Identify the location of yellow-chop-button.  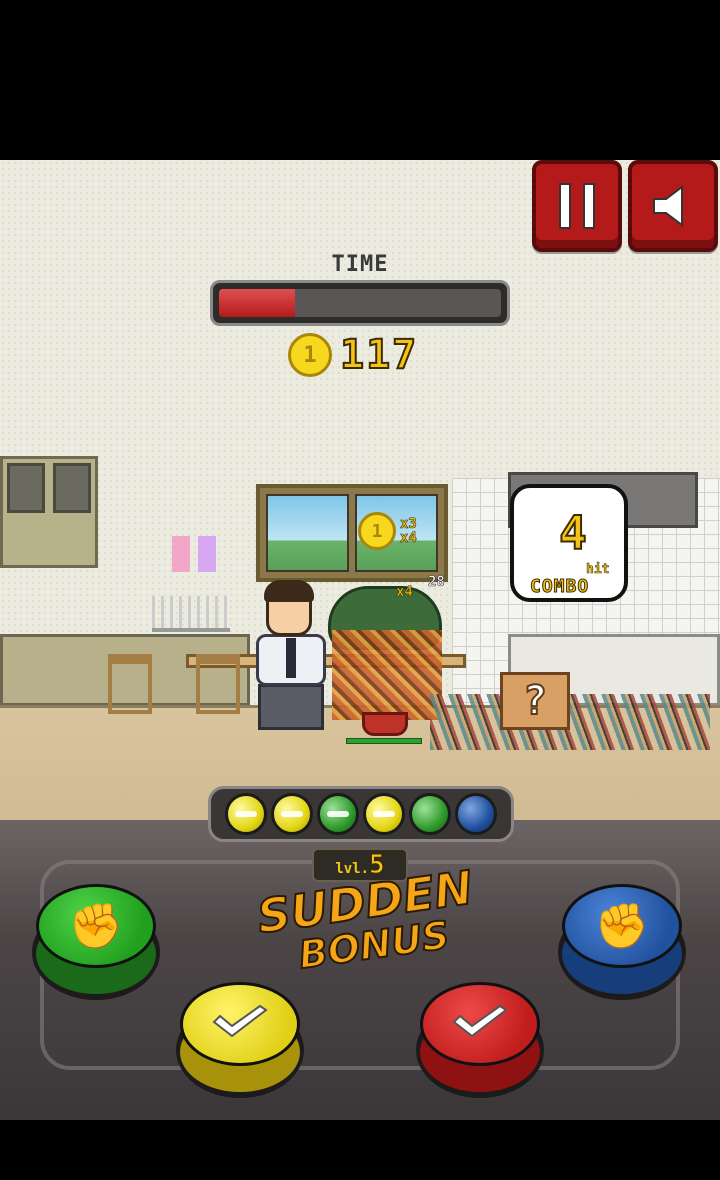
(240, 1041).